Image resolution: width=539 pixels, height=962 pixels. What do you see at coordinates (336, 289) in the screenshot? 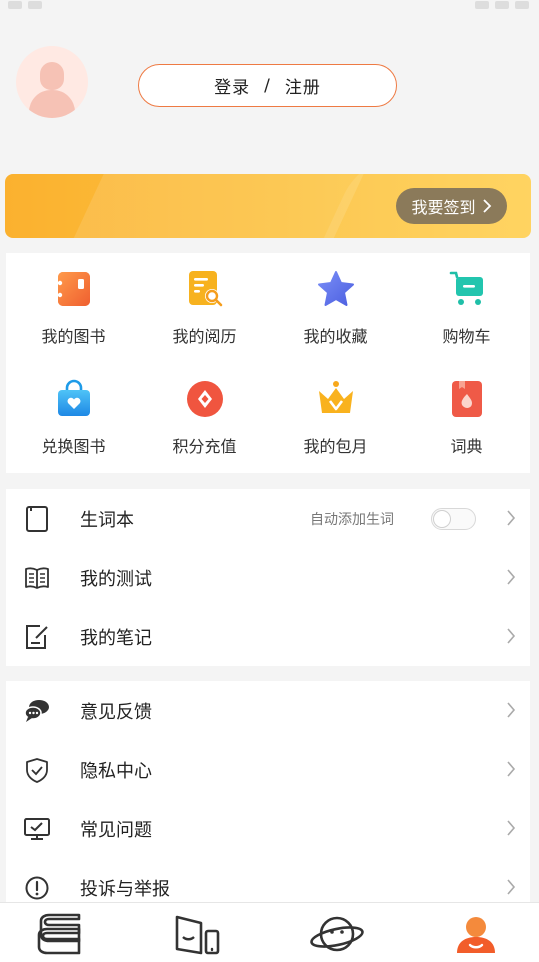
I see `star-icon` at bounding box center [336, 289].